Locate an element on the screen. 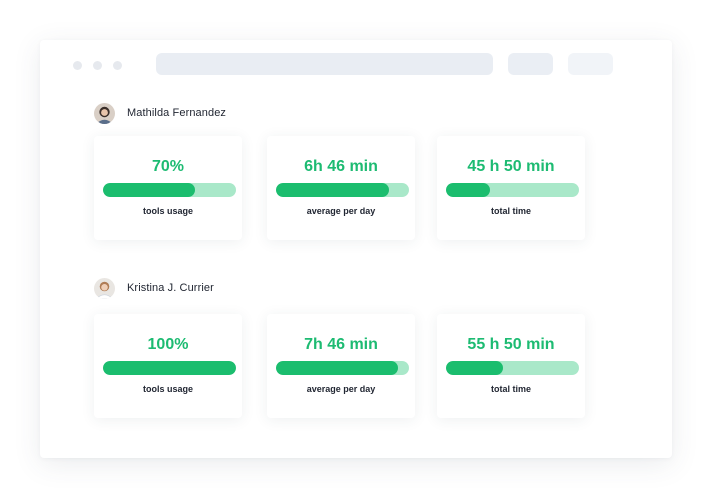 This screenshot has height=497, width=708. user-name: Mathilda Fernandez is located at coordinates (177, 113).